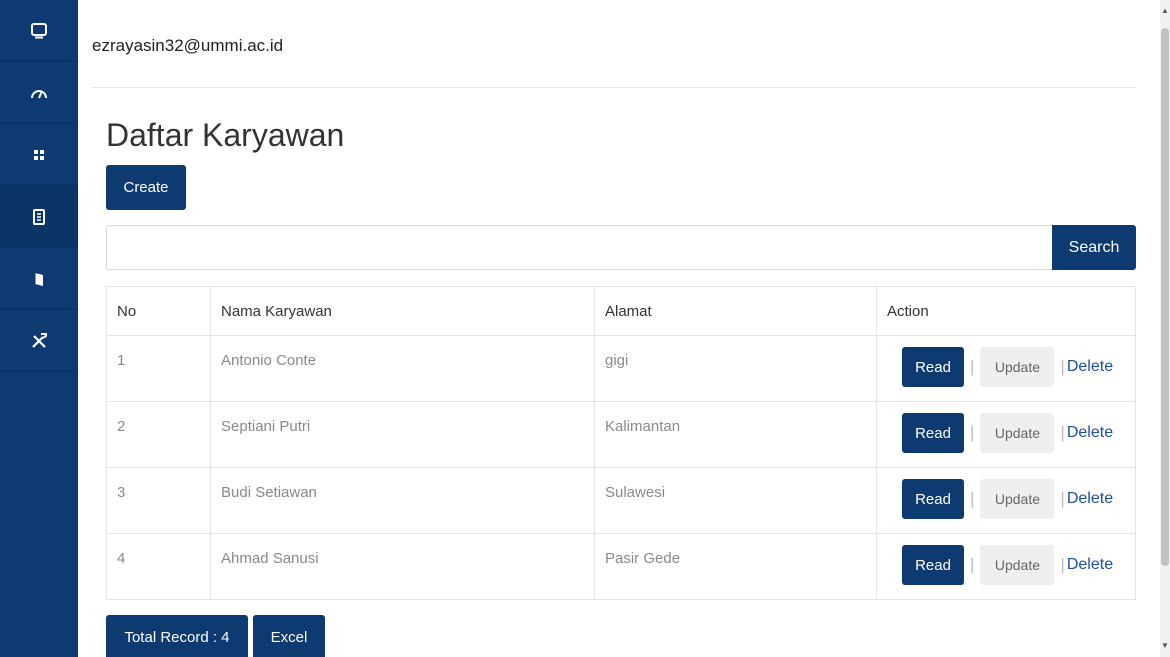 The width and height of the screenshot is (1170, 657). I want to click on cell-address: gigi, so click(735, 368).